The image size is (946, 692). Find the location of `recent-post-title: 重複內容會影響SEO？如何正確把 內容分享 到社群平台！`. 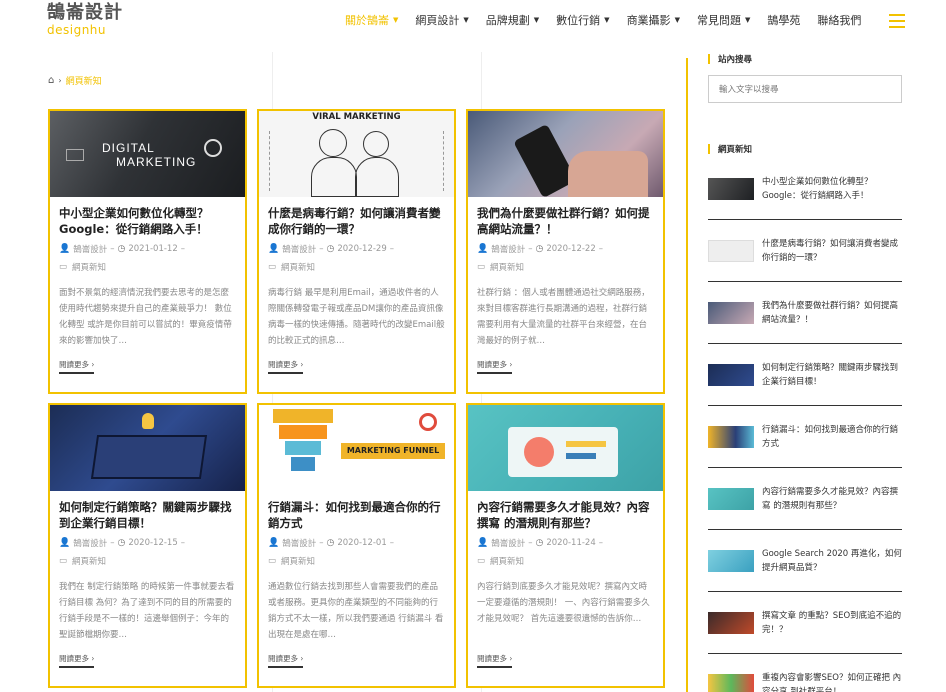

recent-post-title: 重複內容會影響SEO？如何正確把 內容分享 到社群平台！ is located at coordinates (832, 681).